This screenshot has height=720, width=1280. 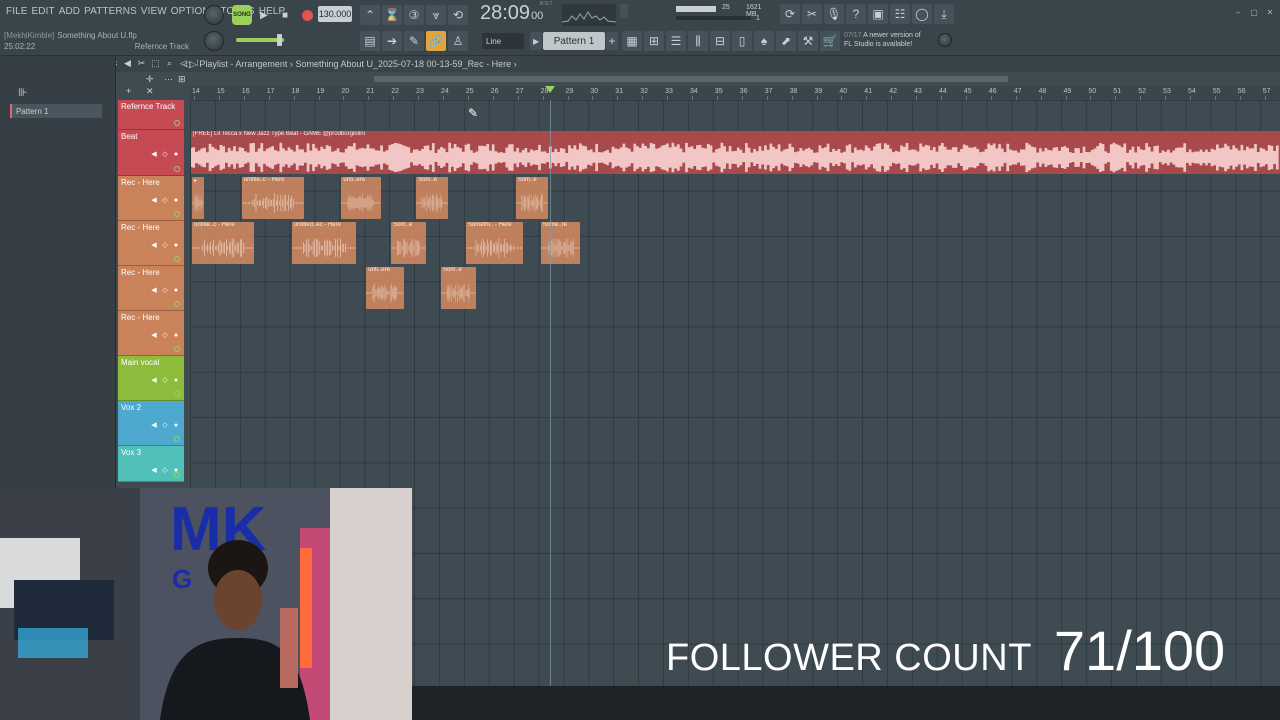 I want to click on breadcrumb-arrows-icon: ◁▷, so click(x=190, y=64).